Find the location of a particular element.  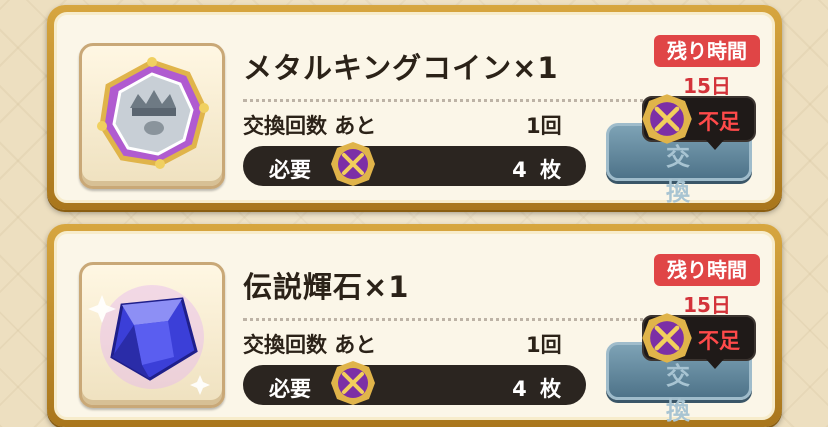

item-name: メタルキングコイン×1 is located at coordinates (401, 68).